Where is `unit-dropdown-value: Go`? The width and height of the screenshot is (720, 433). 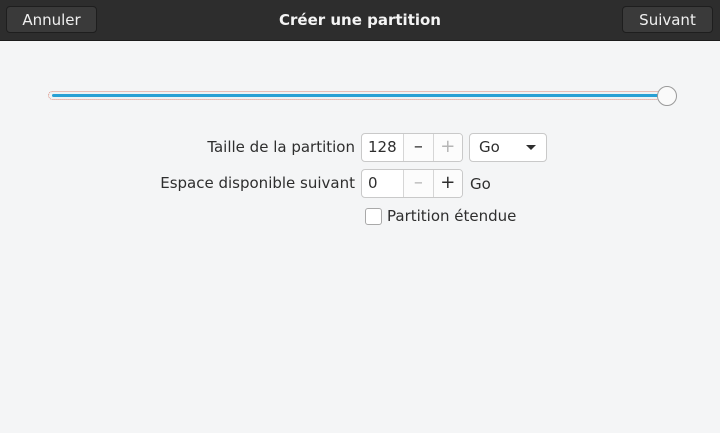 unit-dropdown-value: Go is located at coordinates (489, 147).